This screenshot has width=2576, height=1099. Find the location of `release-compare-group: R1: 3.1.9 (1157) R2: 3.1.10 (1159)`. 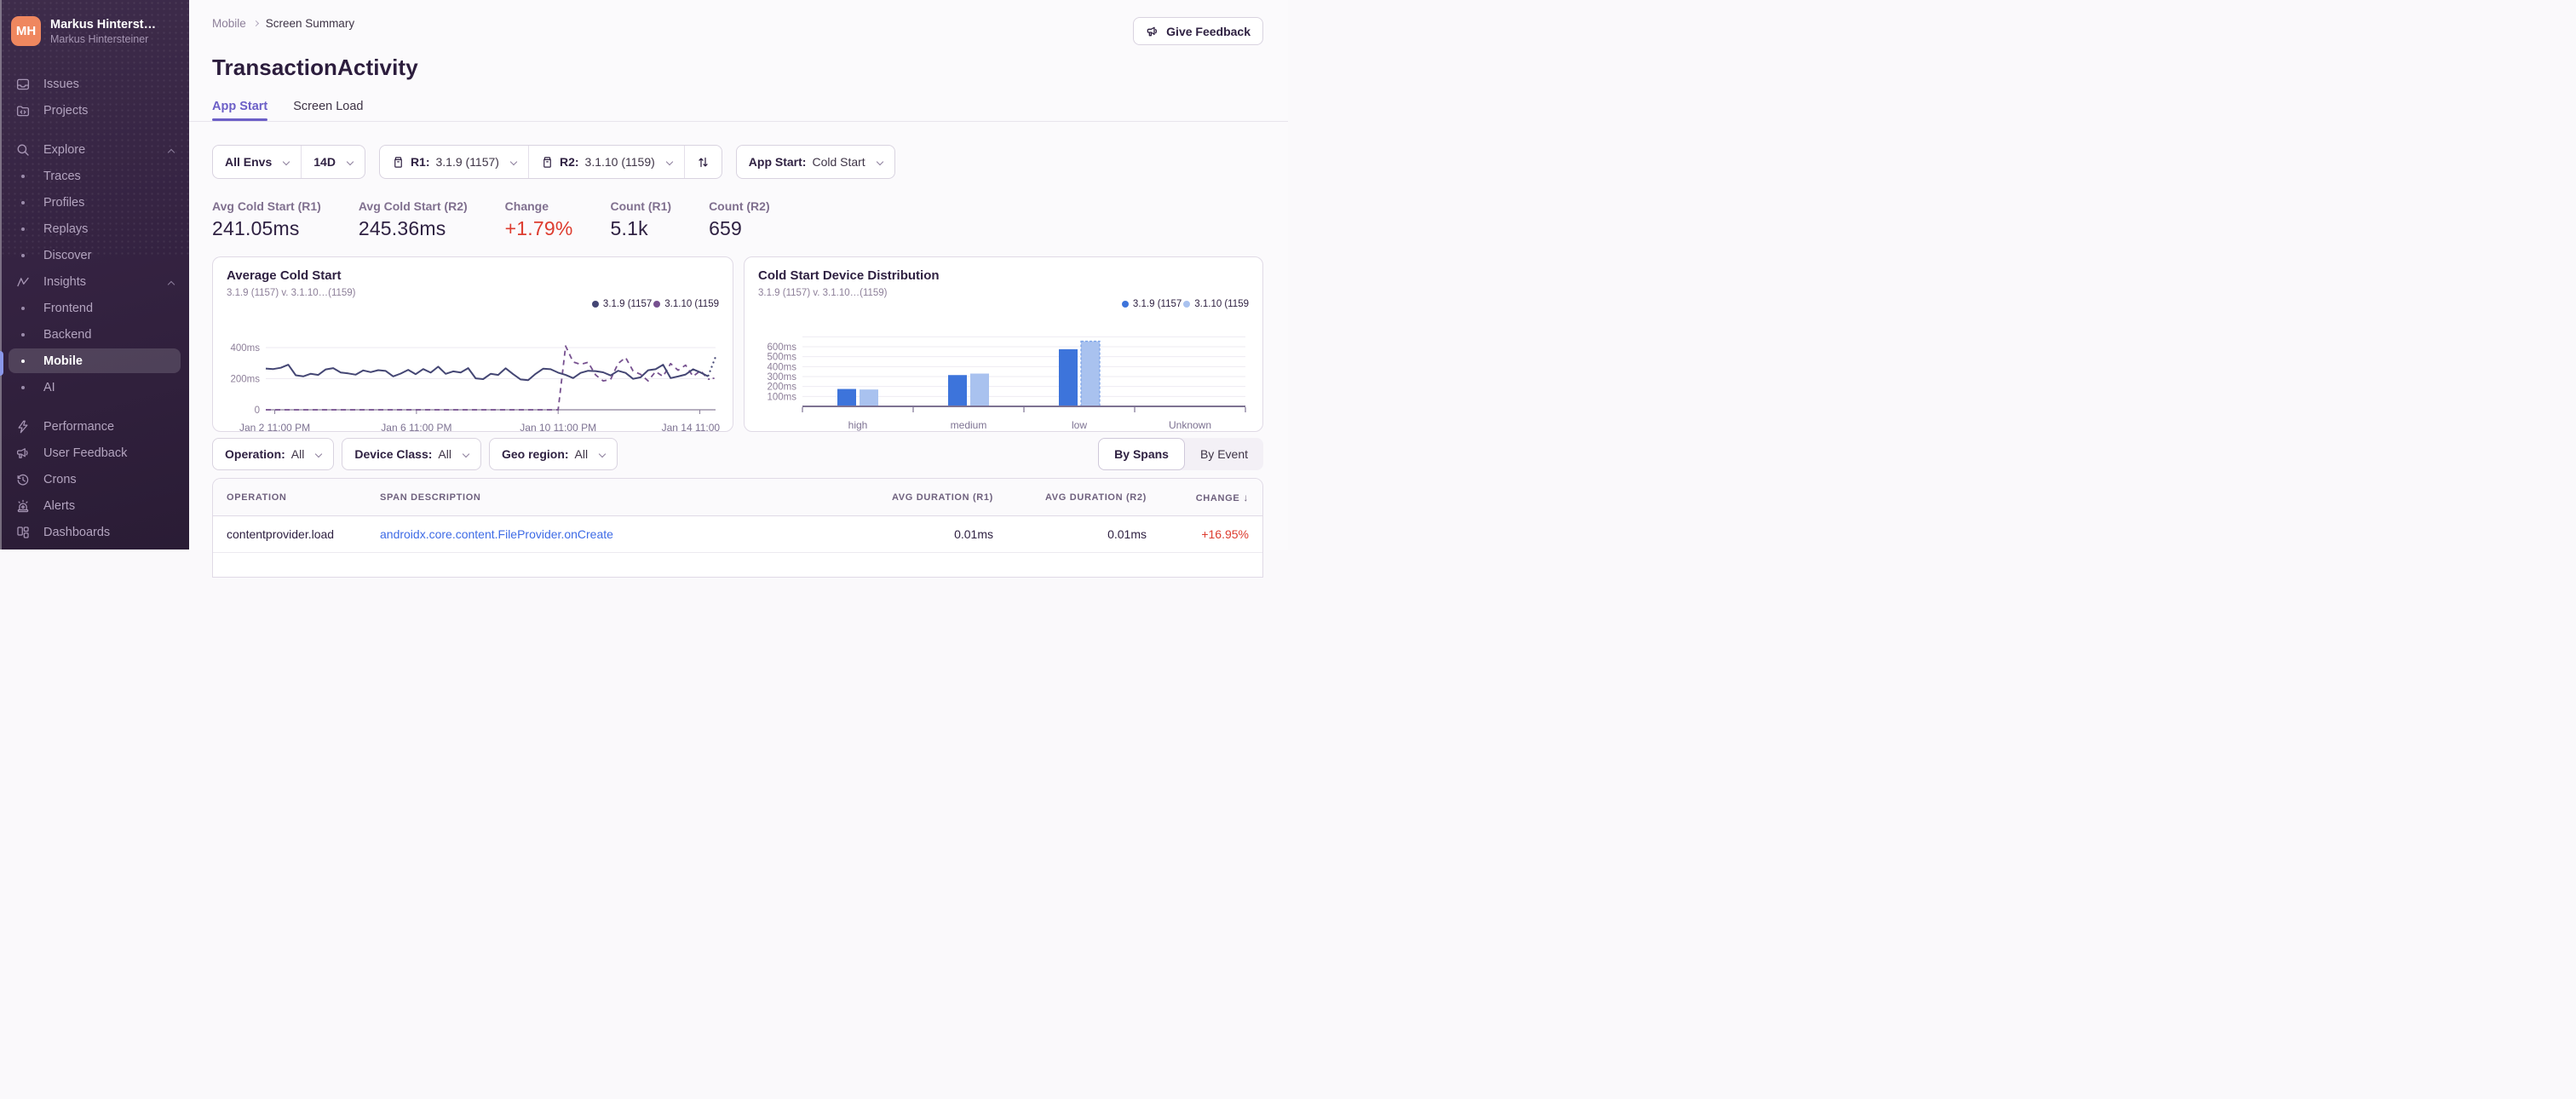

release-compare-group: R1: 3.1.9 (1157) R2: 3.1.10 (1159) is located at coordinates (550, 162).